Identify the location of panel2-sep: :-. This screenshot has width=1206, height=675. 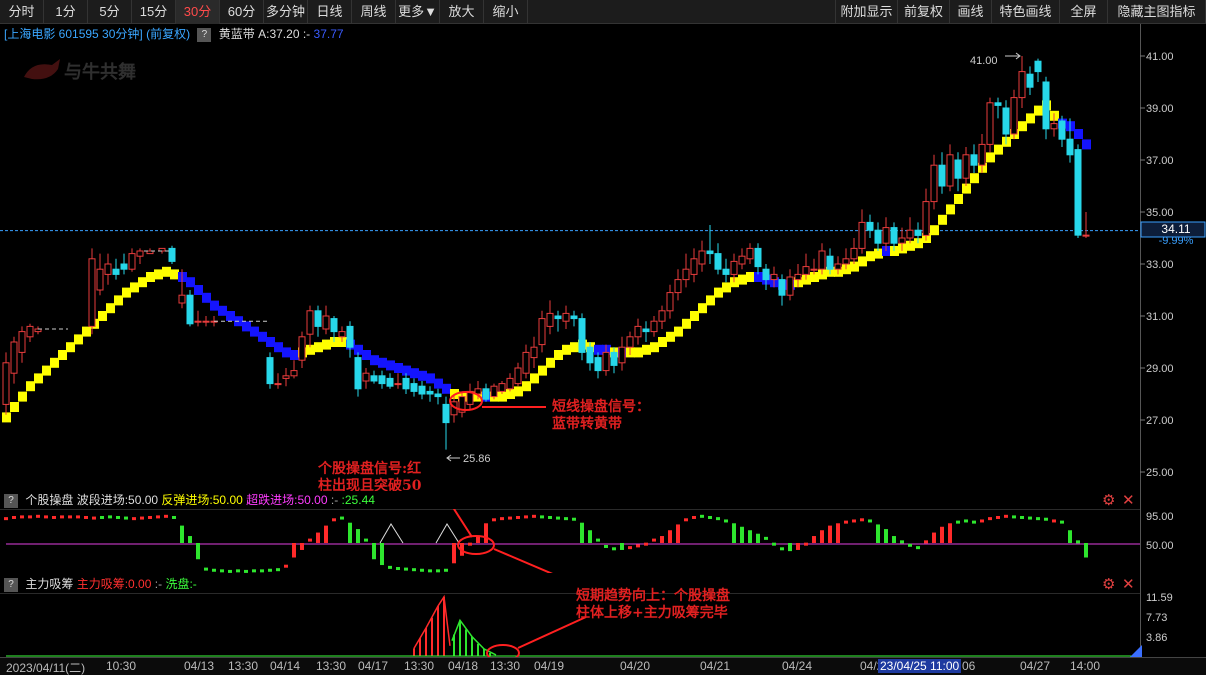
(158, 584).